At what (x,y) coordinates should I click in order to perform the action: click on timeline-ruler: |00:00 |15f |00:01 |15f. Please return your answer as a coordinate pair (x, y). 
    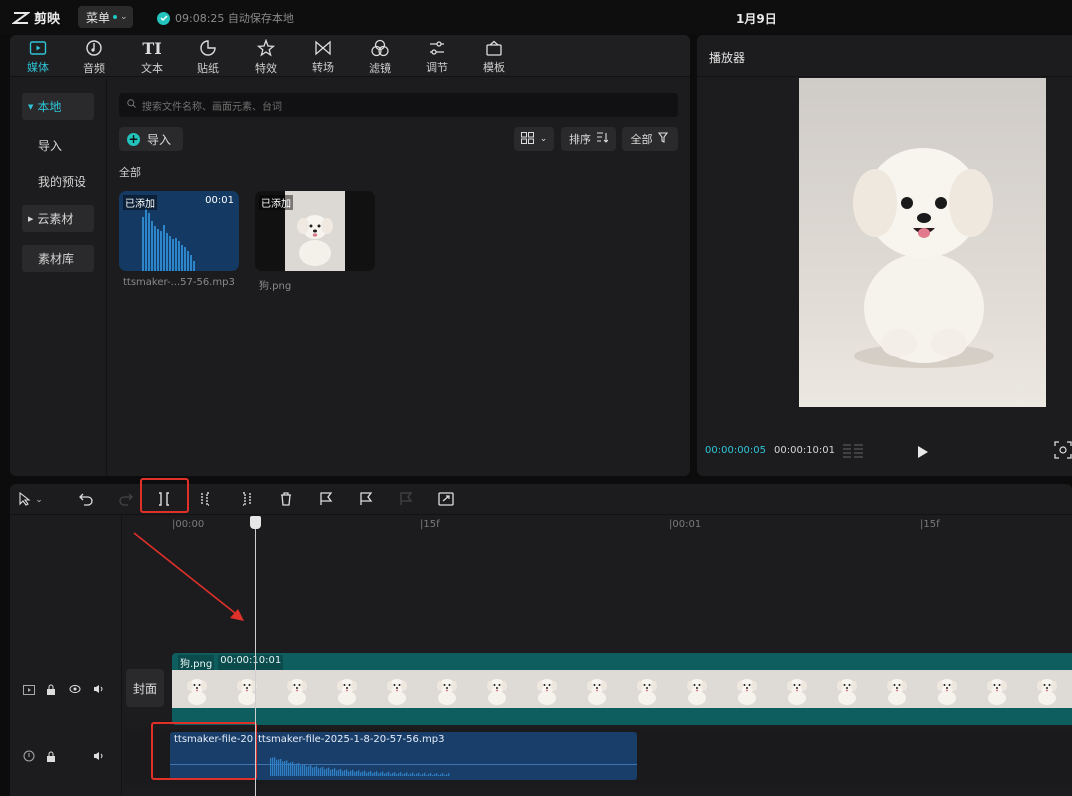
    Looking at the image, I should click on (597, 524).